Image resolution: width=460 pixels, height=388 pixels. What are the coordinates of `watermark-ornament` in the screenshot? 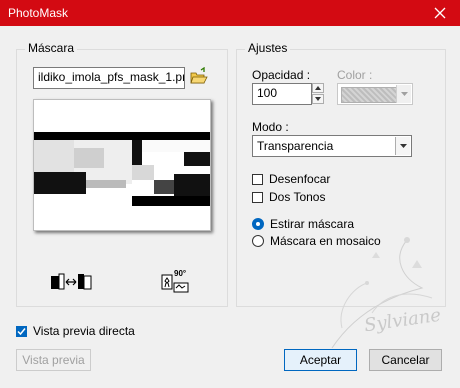 It's located at (382, 293).